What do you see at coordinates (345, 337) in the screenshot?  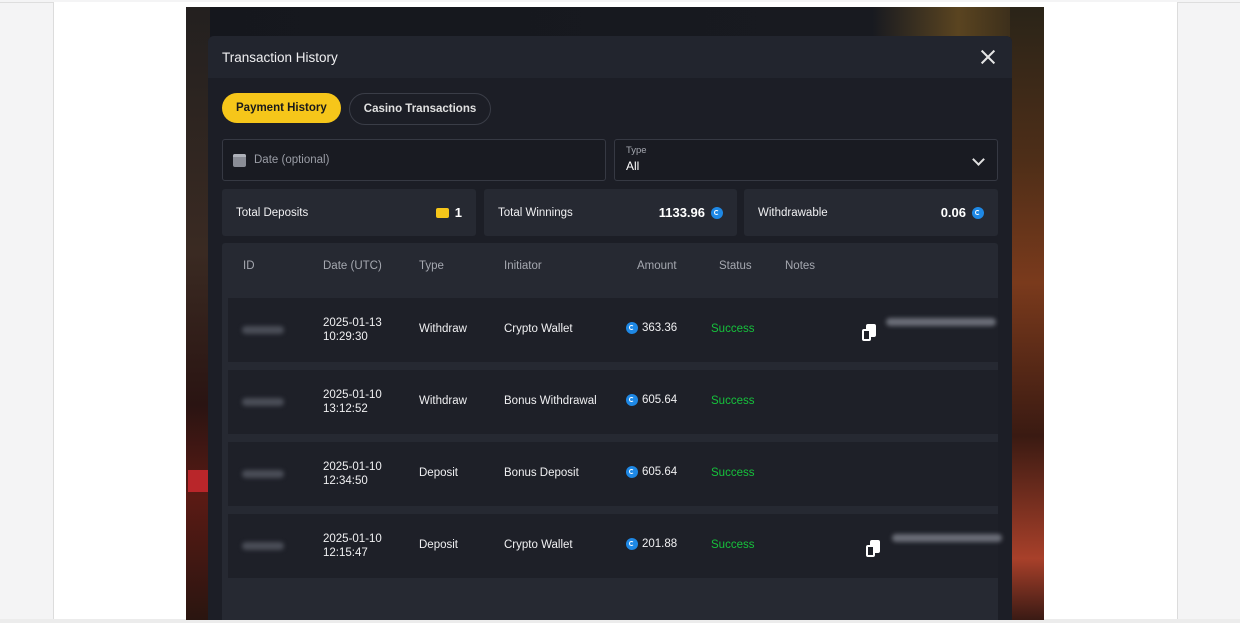 I see `row-date-time: 10:29:30` at bounding box center [345, 337].